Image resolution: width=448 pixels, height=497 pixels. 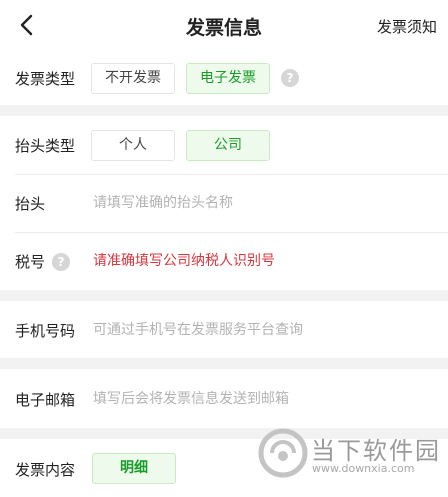 What do you see at coordinates (30, 262) in the screenshot?
I see `tax-id-label: 税号` at bounding box center [30, 262].